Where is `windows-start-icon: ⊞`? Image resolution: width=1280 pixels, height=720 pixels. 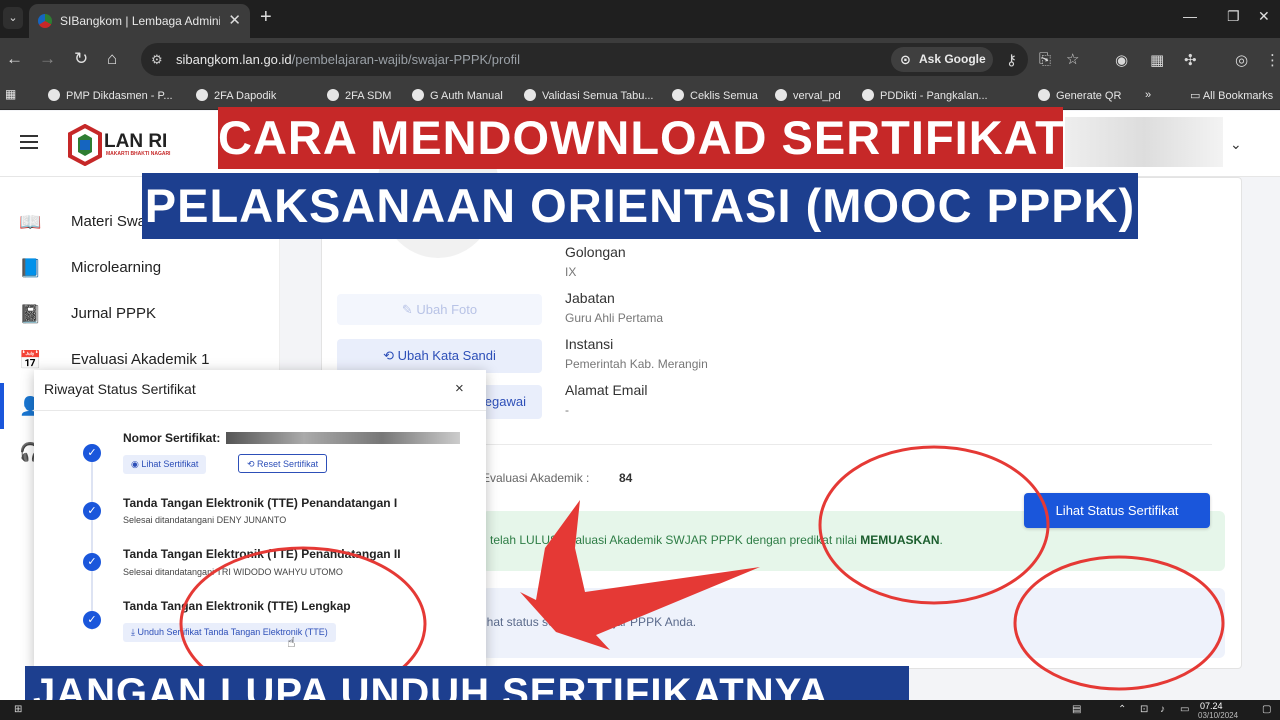 windows-start-icon: ⊞ is located at coordinates (18, 709).